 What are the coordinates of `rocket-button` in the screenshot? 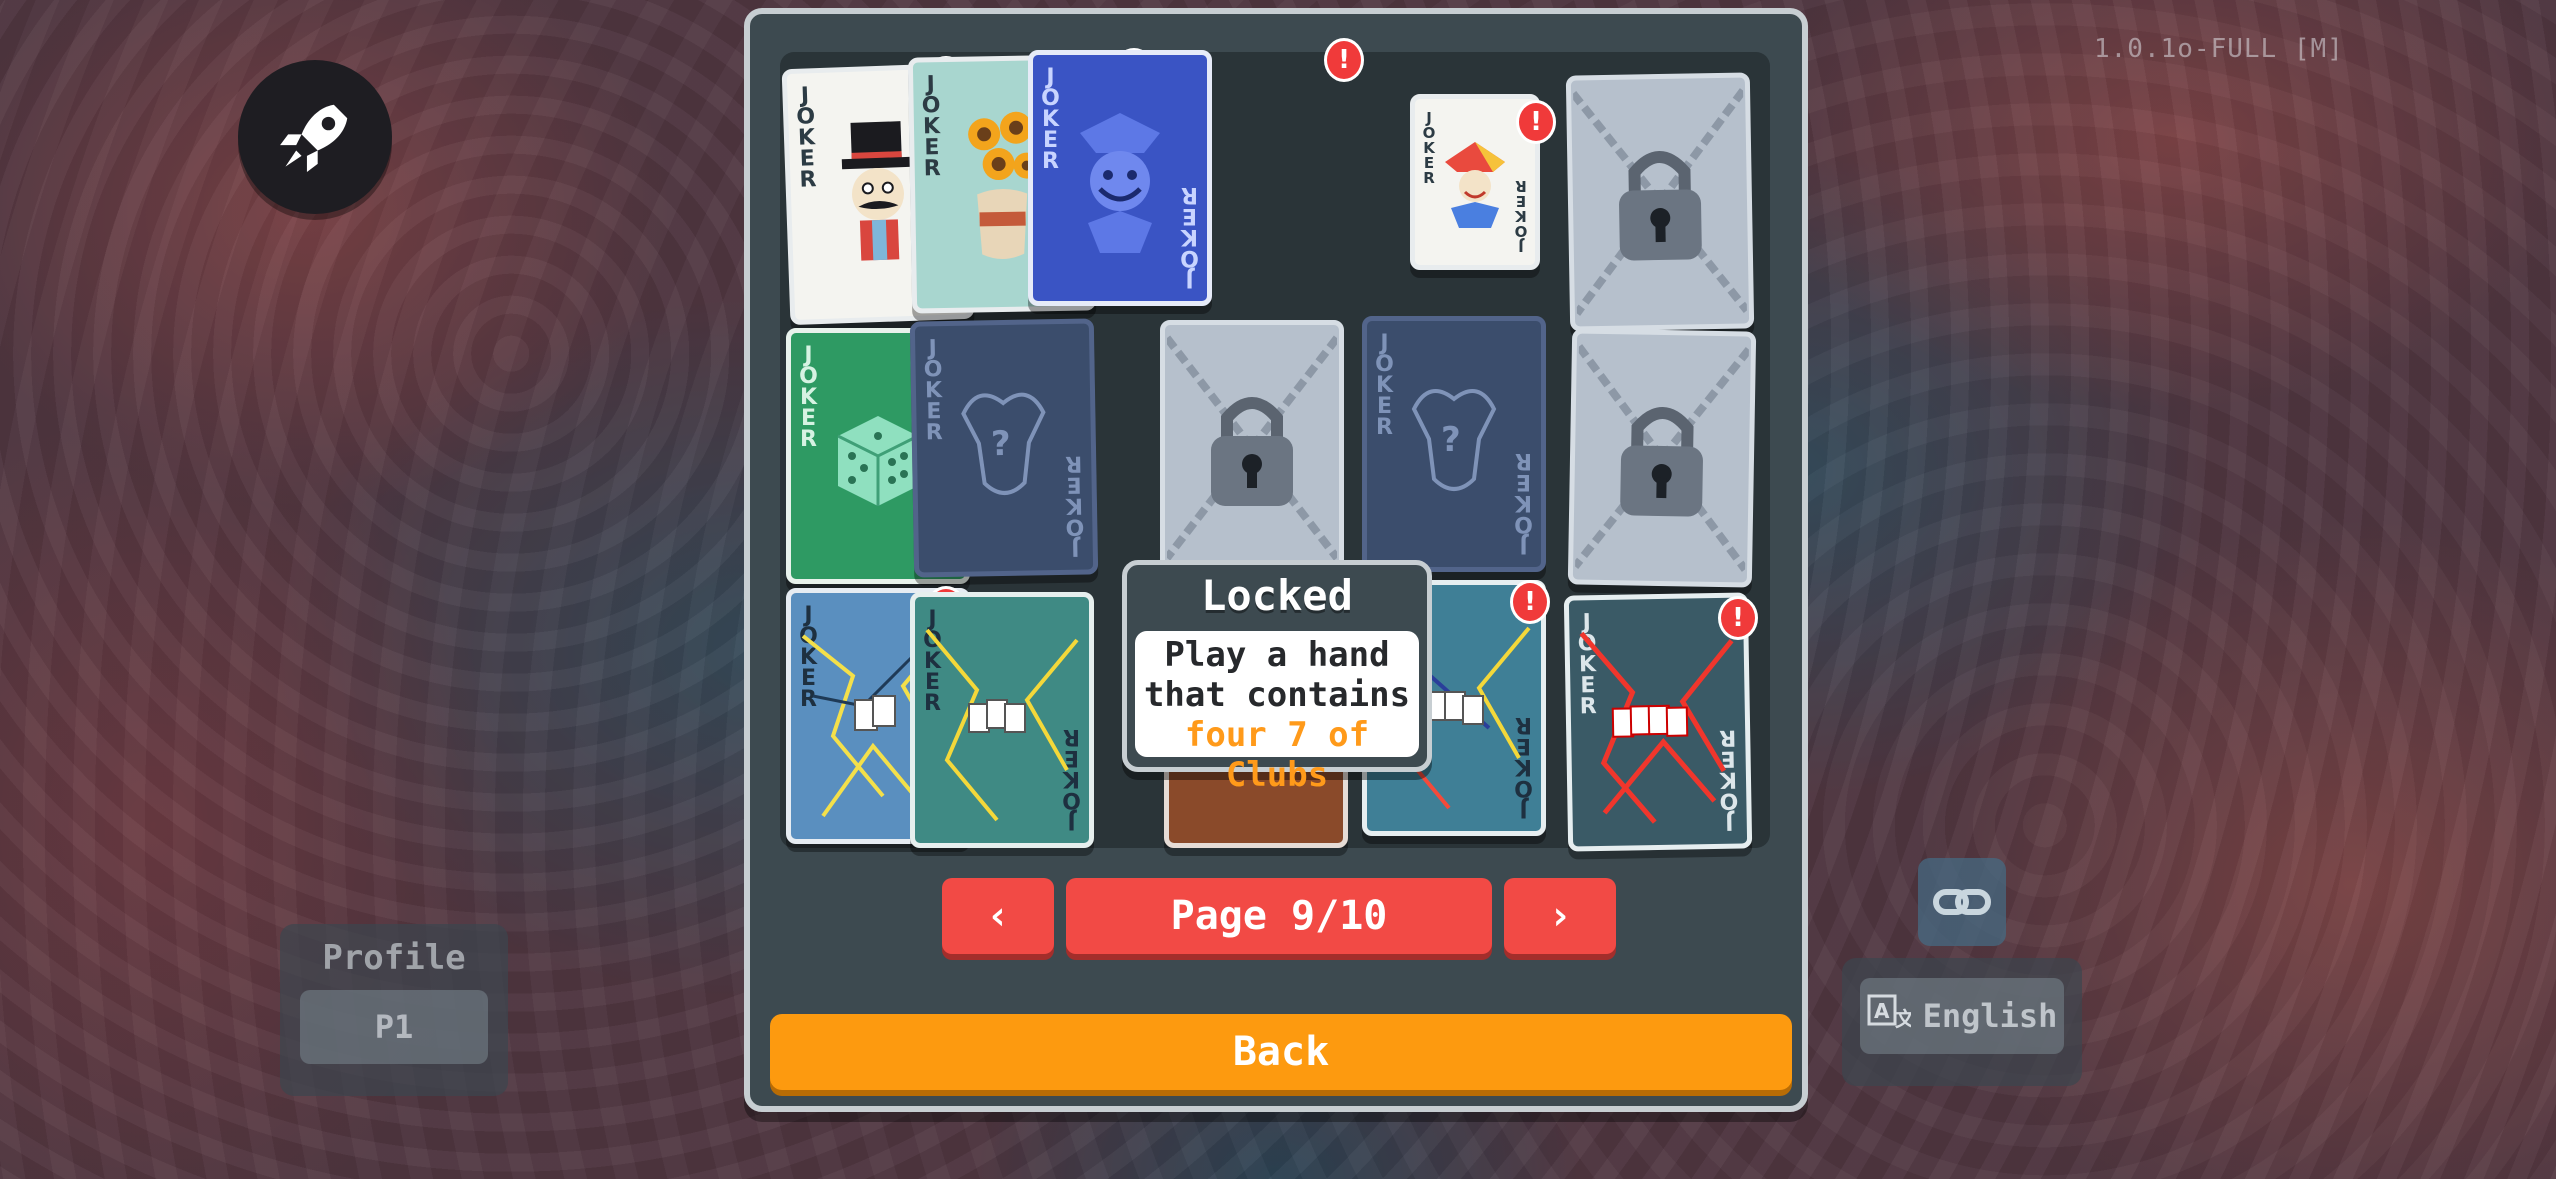 It's located at (315, 137).